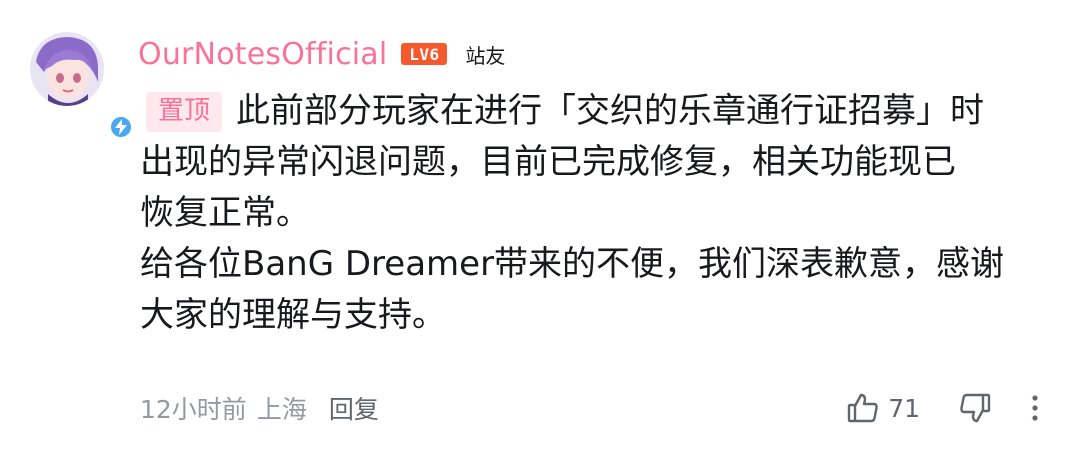  What do you see at coordinates (424, 54) in the screenshot?
I see `level-badge: LV6` at bounding box center [424, 54].